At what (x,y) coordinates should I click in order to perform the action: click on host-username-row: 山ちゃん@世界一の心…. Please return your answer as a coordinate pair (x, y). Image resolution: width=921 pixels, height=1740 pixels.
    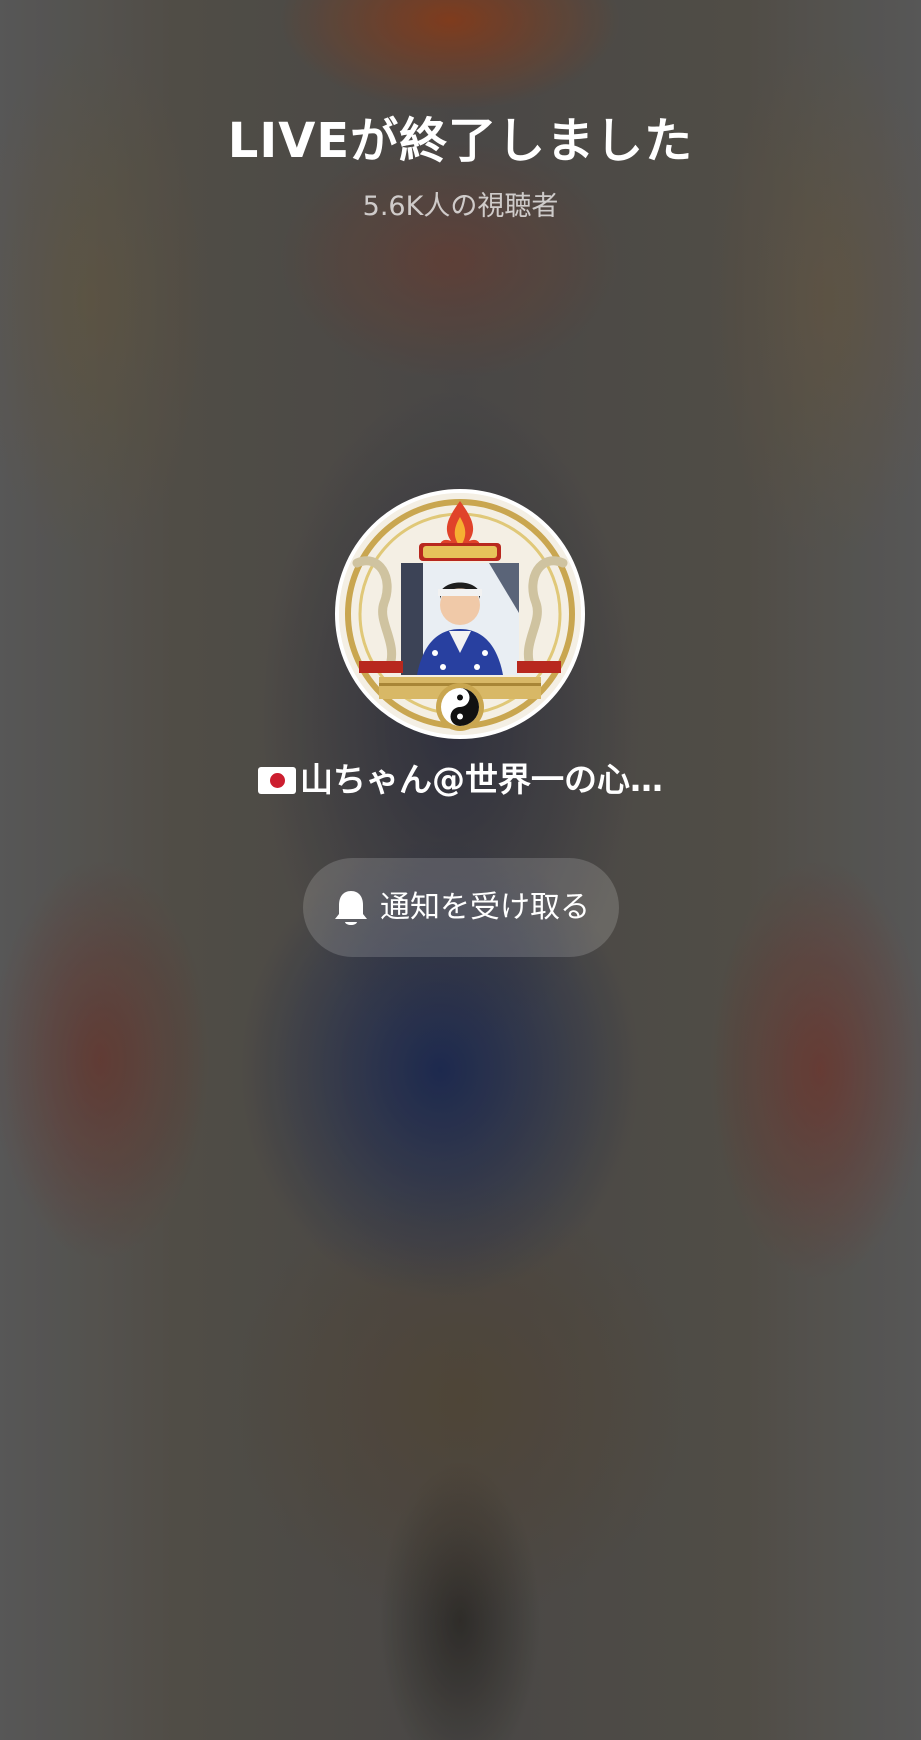
    Looking at the image, I should click on (460, 780).